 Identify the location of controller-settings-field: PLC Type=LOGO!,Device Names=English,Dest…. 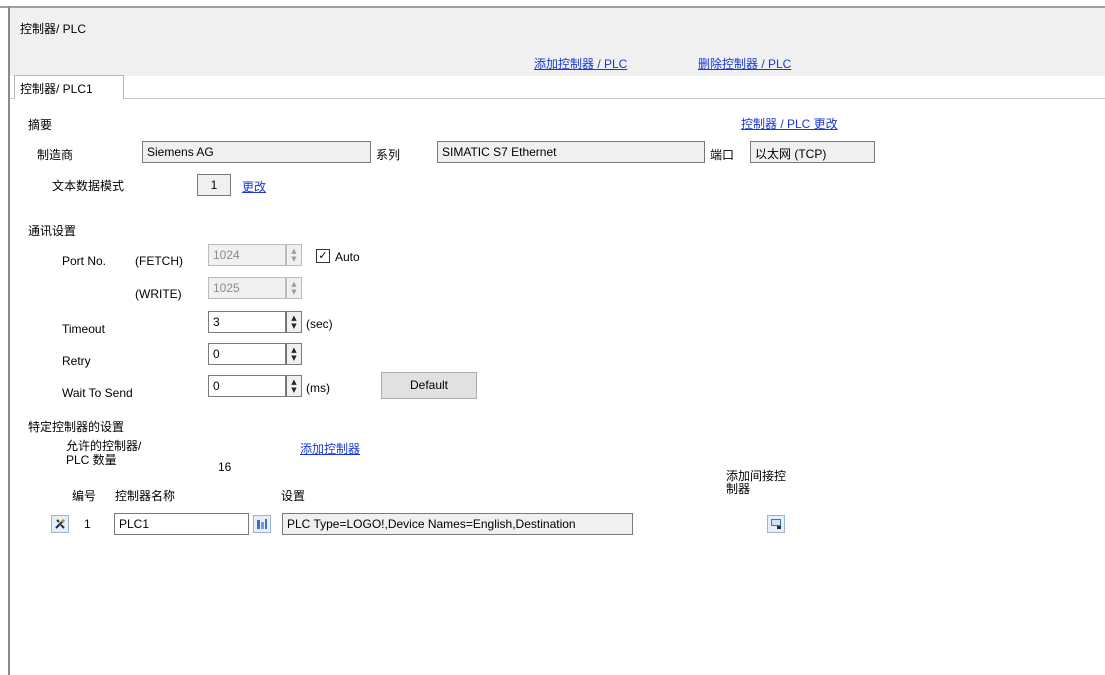
(457, 524).